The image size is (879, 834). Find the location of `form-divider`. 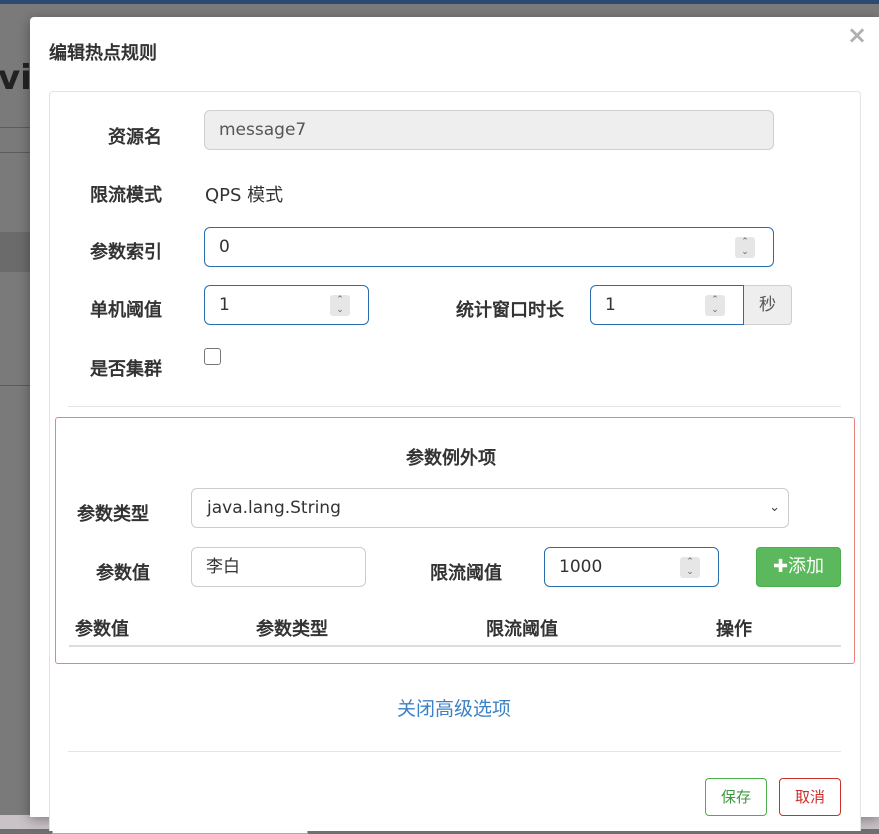

form-divider is located at coordinates (454, 406).